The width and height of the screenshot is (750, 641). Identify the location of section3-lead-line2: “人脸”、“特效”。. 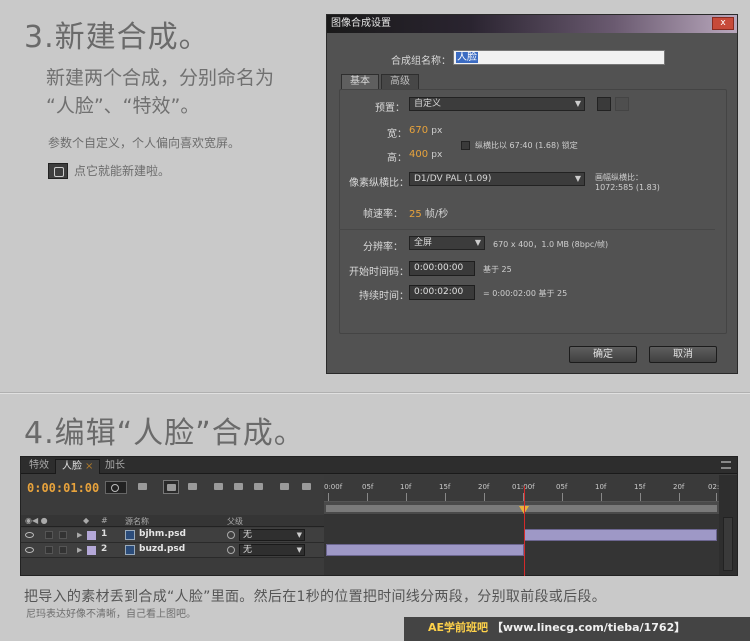
(123, 106).